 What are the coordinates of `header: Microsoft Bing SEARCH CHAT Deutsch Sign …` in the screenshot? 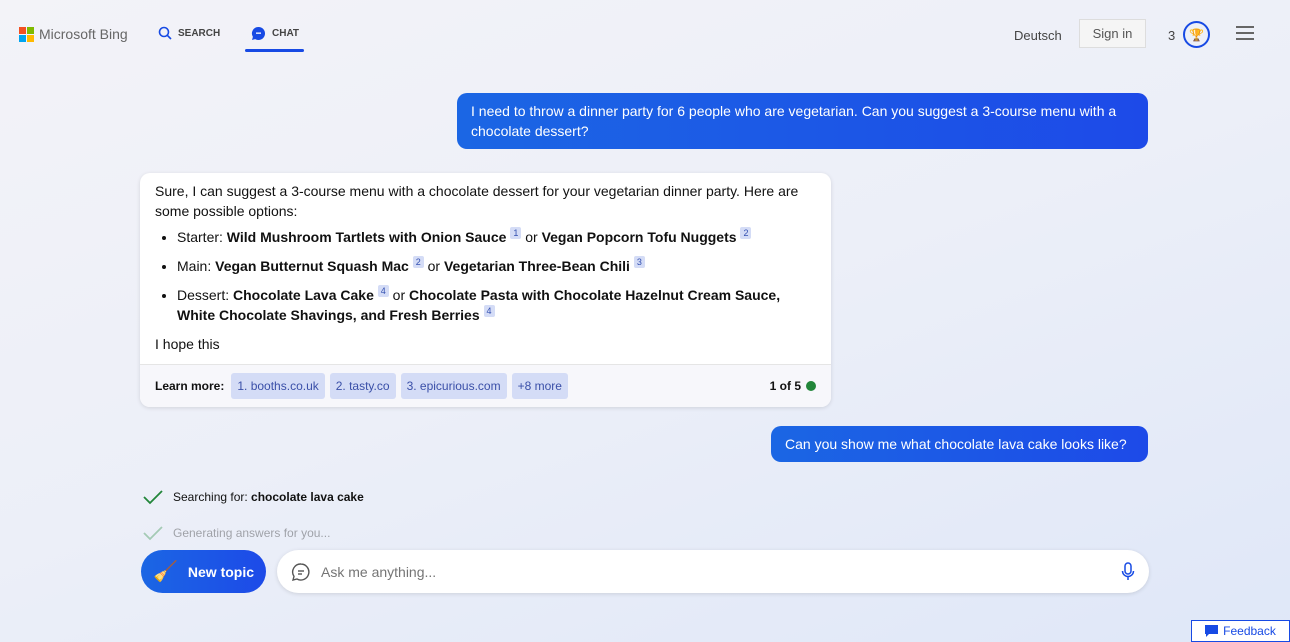 It's located at (645, 33).